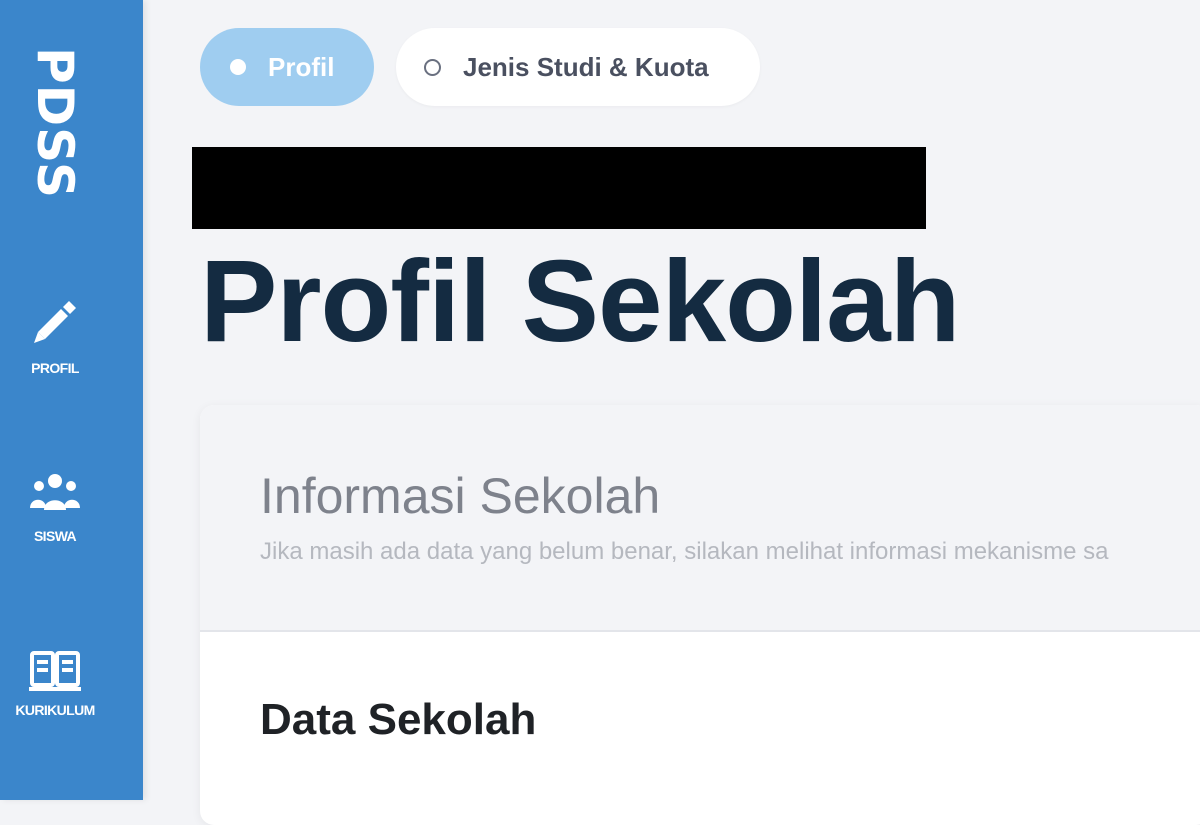 Image resolution: width=1200 pixels, height=825 pixels. Describe the element at coordinates (55, 322) in the screenshot. I see `pencil-icon` at that location.